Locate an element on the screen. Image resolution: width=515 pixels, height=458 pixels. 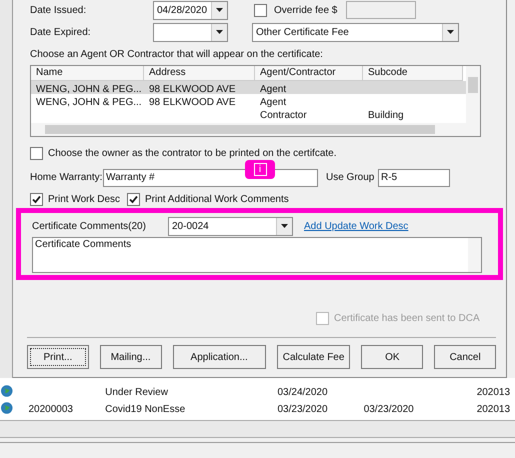
checkbox-label: Certificate has been sent to DCA is located at coordinates (407, 318).